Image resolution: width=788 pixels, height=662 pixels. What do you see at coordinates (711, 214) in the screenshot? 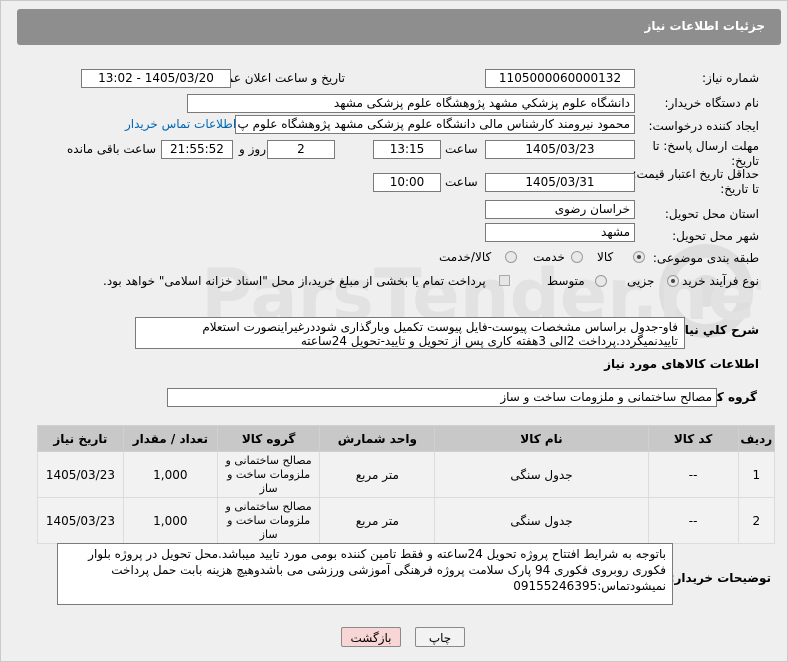
I see `province-label: استان محل تحویل:` at bounding box center [711, 214].